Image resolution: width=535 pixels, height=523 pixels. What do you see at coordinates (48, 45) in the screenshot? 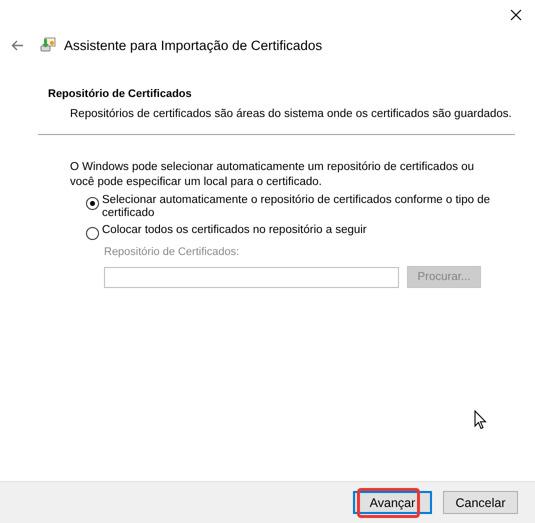
I see `certificate-icon` at bounding box center [48, 45].